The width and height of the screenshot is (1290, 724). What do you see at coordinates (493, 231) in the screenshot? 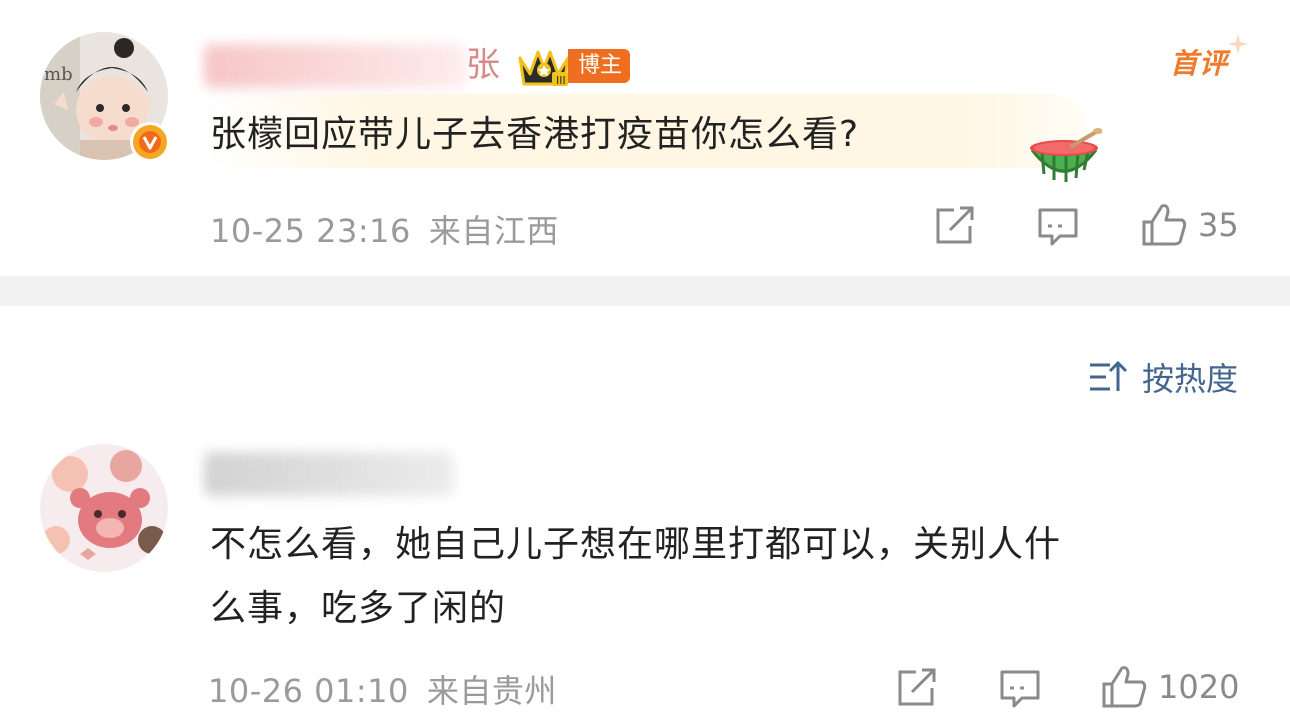
I see `post-source: 来自江西` at bounding box center [493, 231].